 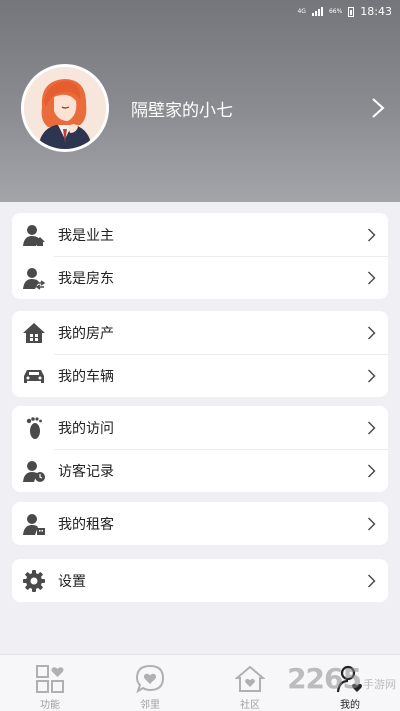 I want to click on signal-icon, so click(x=317, y=11).